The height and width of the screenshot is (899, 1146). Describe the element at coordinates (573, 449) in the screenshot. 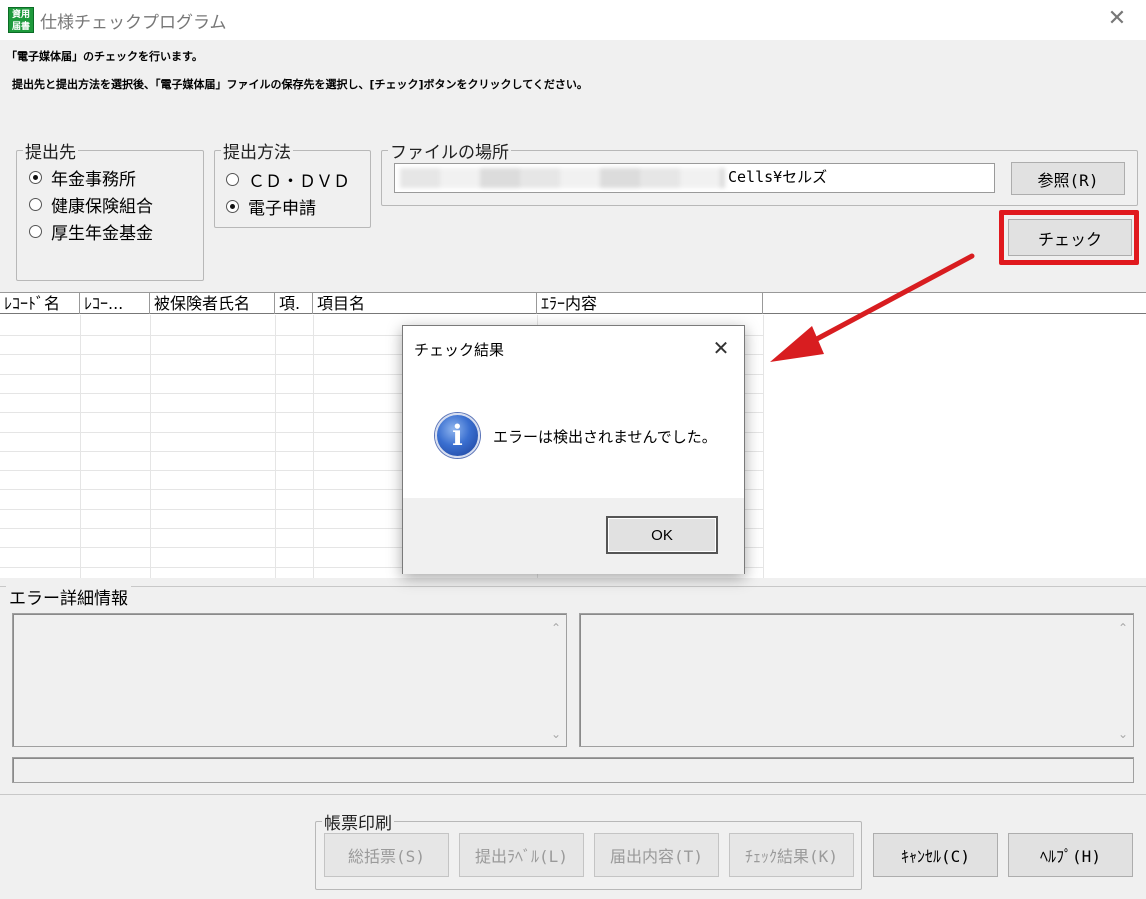

I see `check-result-dialog: チェック結果 ✕ i エラーは検出されませんでした。 OK` at that location.